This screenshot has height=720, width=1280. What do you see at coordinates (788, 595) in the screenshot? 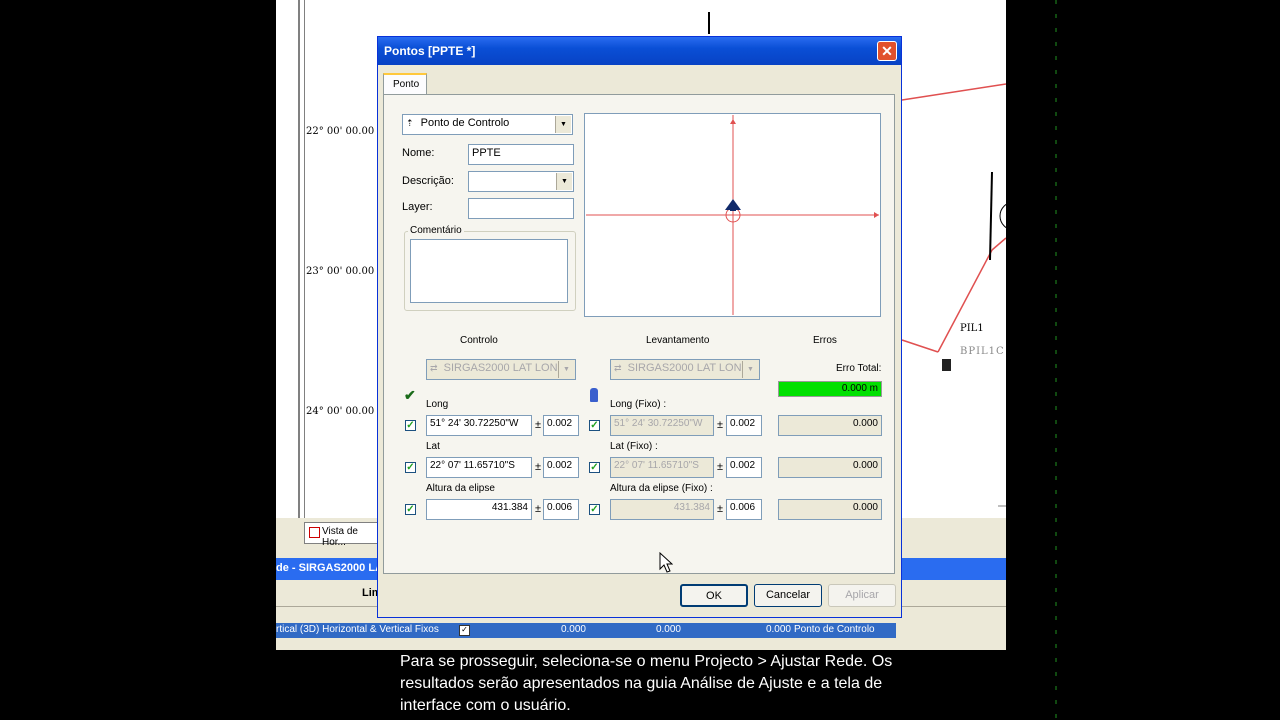
I see `cancel-button: Cancelar` at bounding box center [788, 595].